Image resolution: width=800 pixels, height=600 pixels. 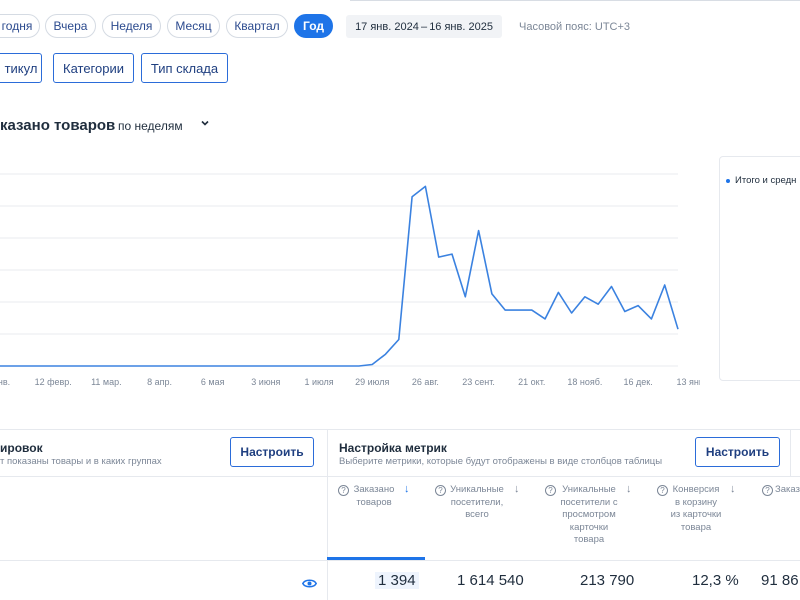 What do you see at coordinates (313, 26) in the screenshot?
I see `period-year-button: Год` at bounding box center [313, 26].